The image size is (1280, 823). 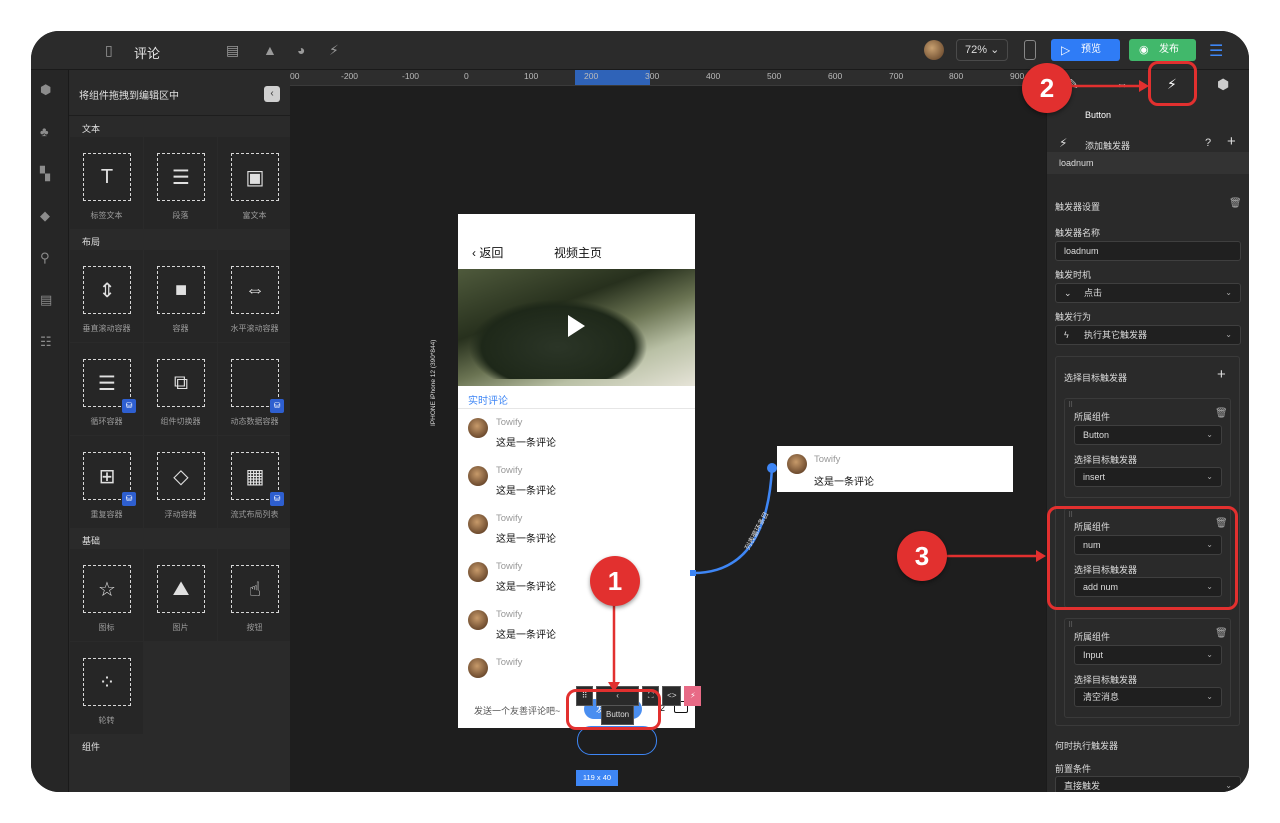 What do you see at coordinates (1172, 83) in the screenshot?
I see `highlight-trigger-tab` at bounding box center [1172, 83].